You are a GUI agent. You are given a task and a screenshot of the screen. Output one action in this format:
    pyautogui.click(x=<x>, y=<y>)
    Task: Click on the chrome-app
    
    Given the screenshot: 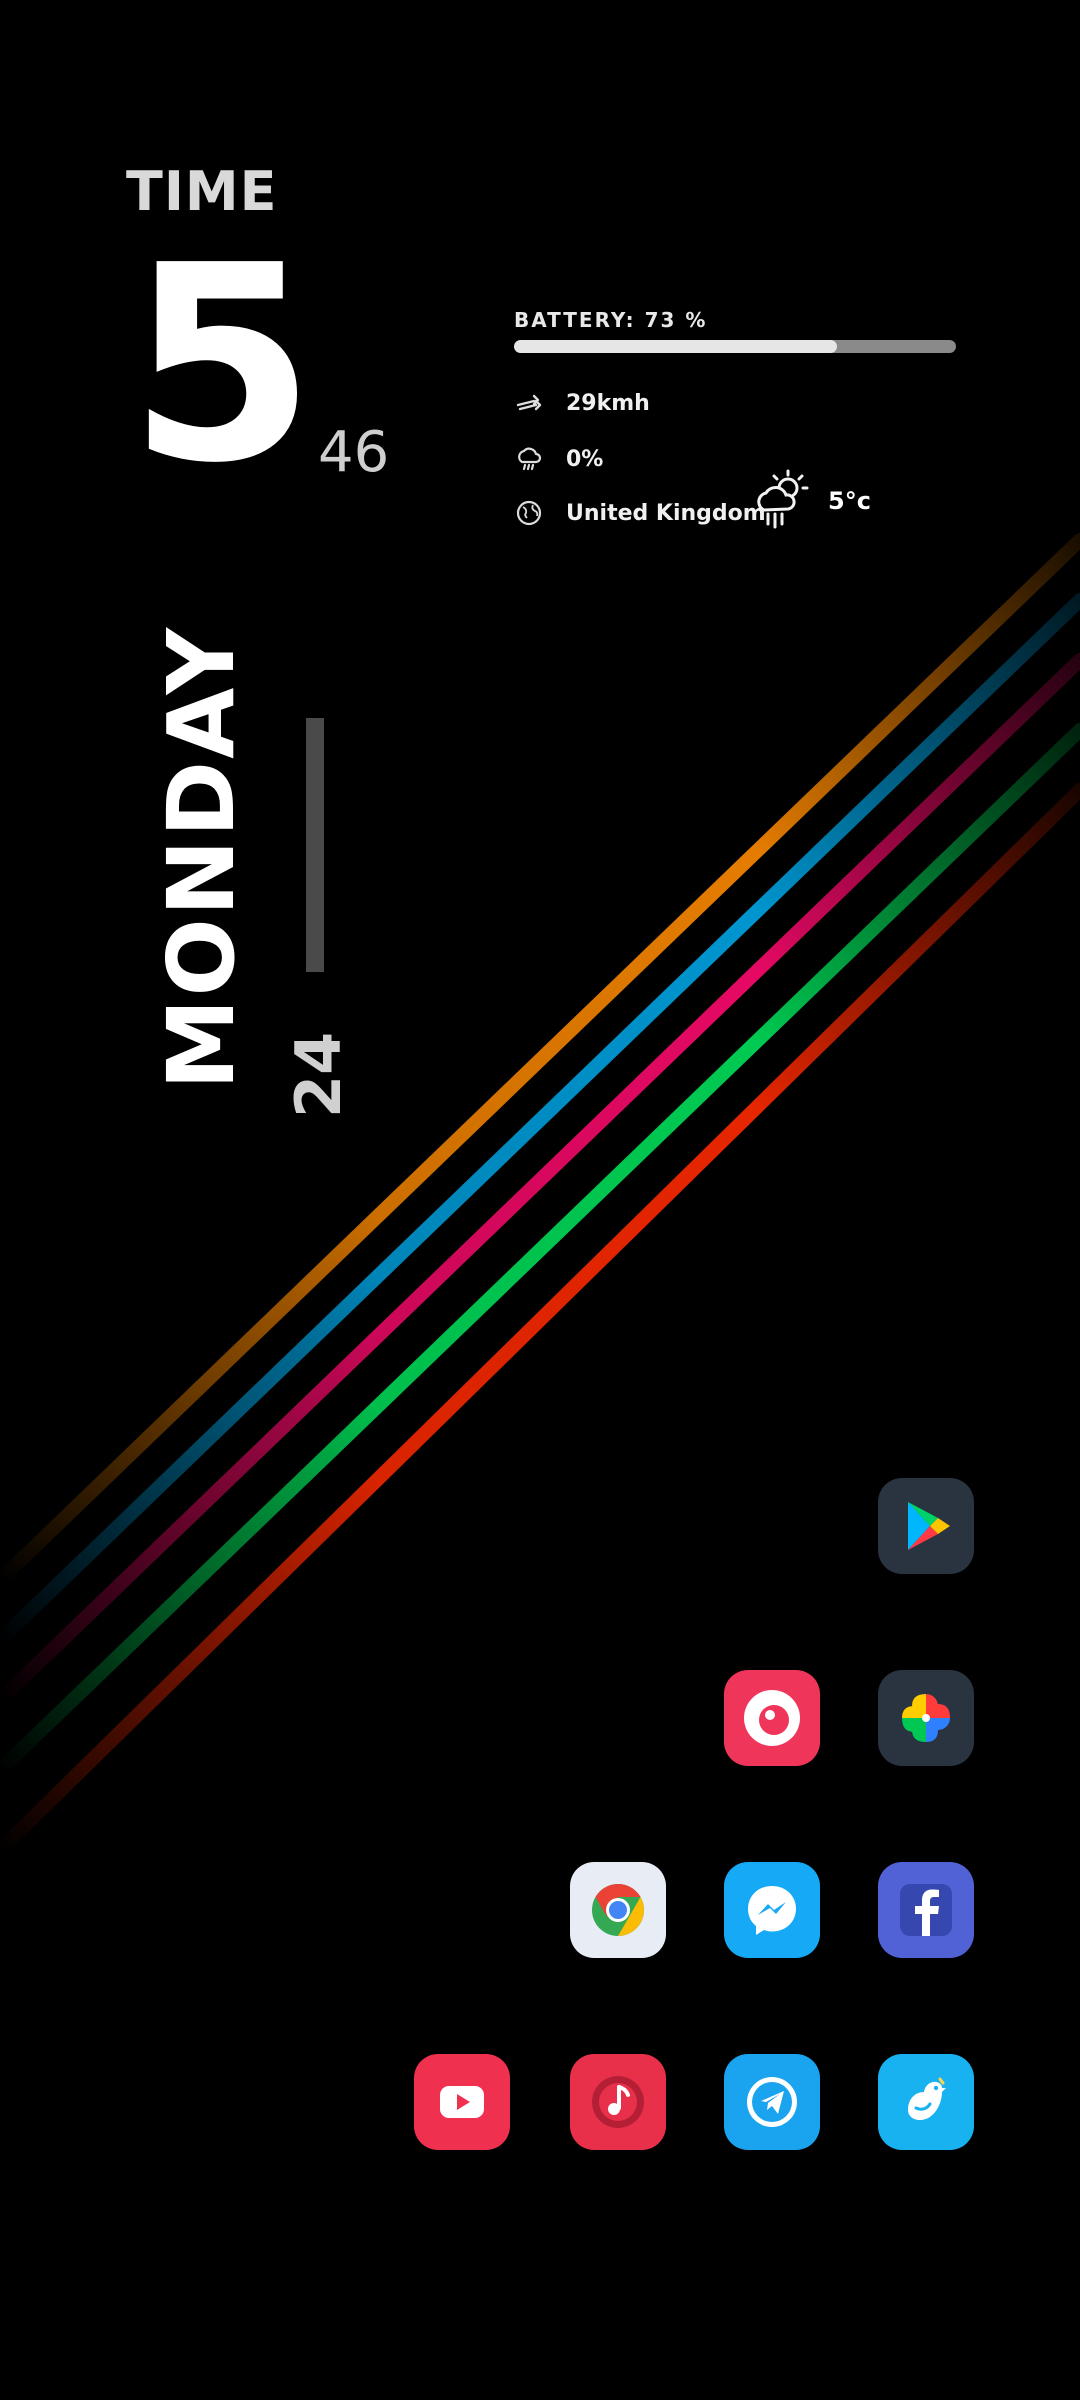 What is the action you would take?
    pyautogui.click(x=618, y=1910)
    